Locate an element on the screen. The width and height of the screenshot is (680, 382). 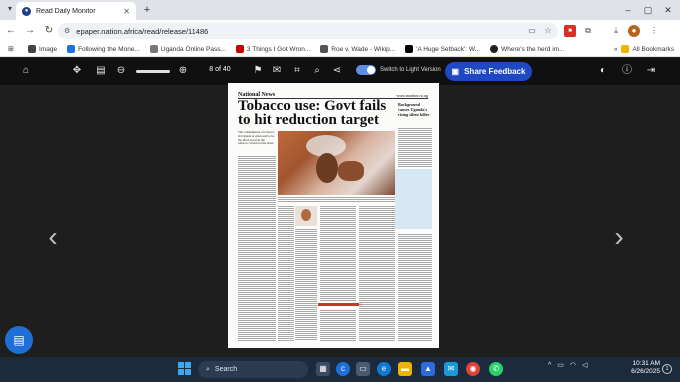
browser-tab: ● Read Daily Monitor ✕ is located at coordinates (76, 11).